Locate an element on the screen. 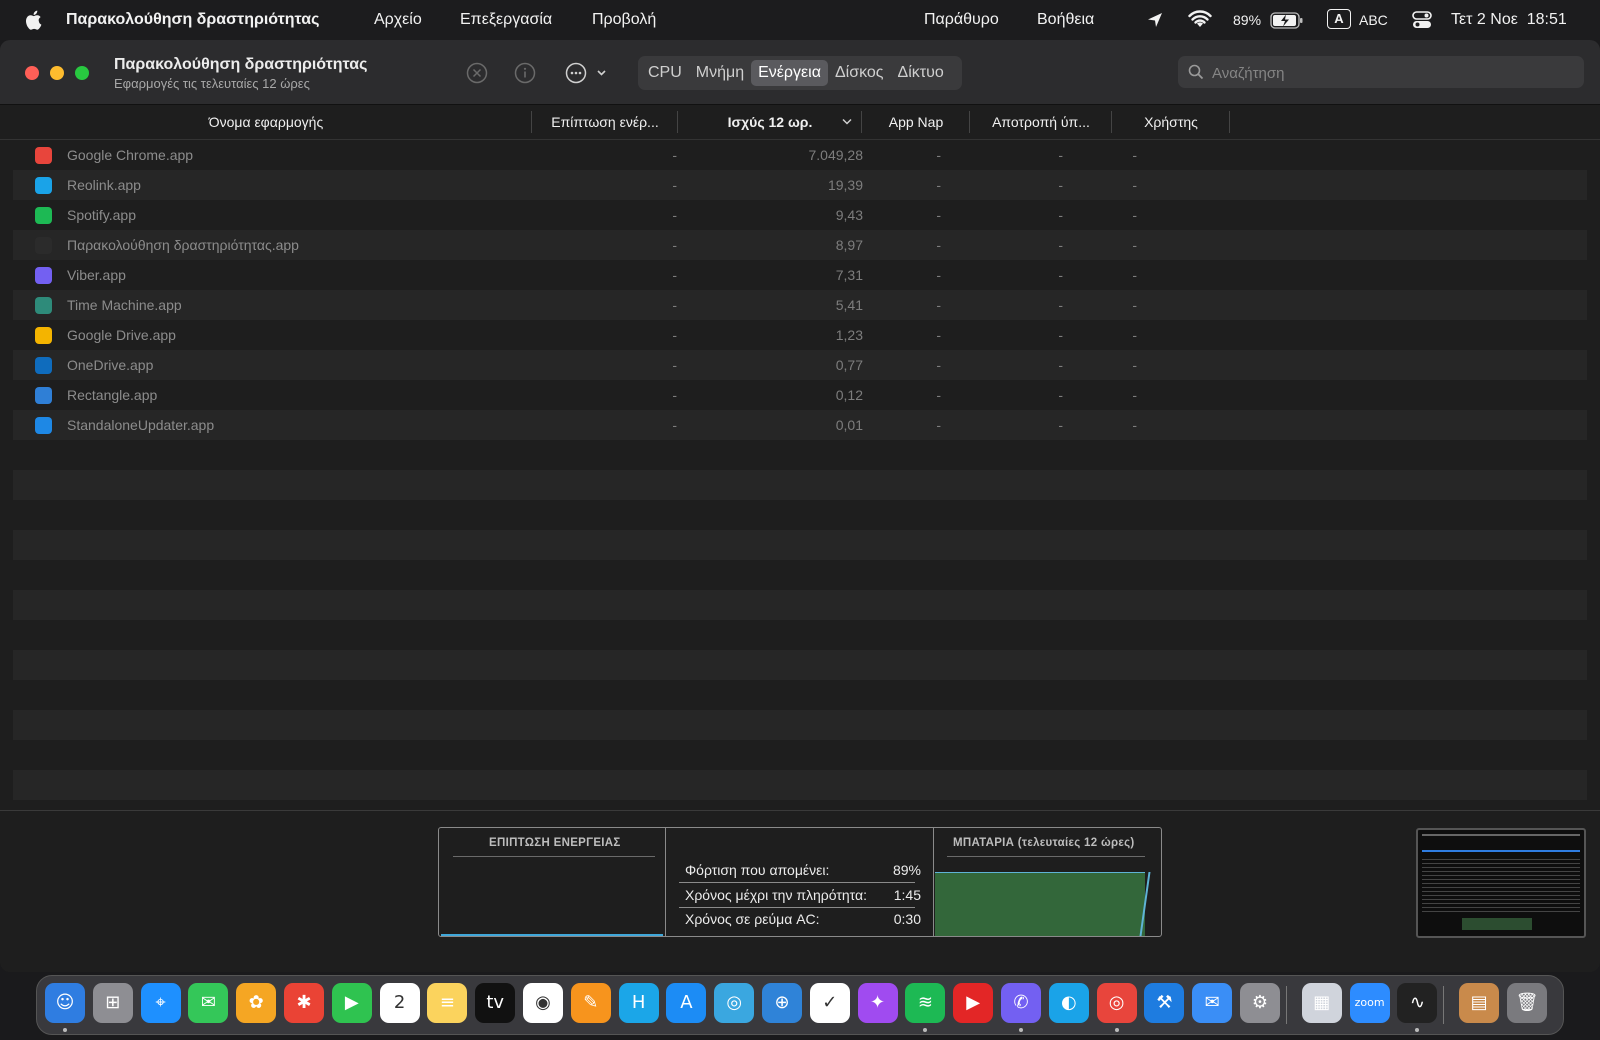 This screenshot has height=1040, width=1600. column-user: Χρήστης is located at coordinates (1171, 122).